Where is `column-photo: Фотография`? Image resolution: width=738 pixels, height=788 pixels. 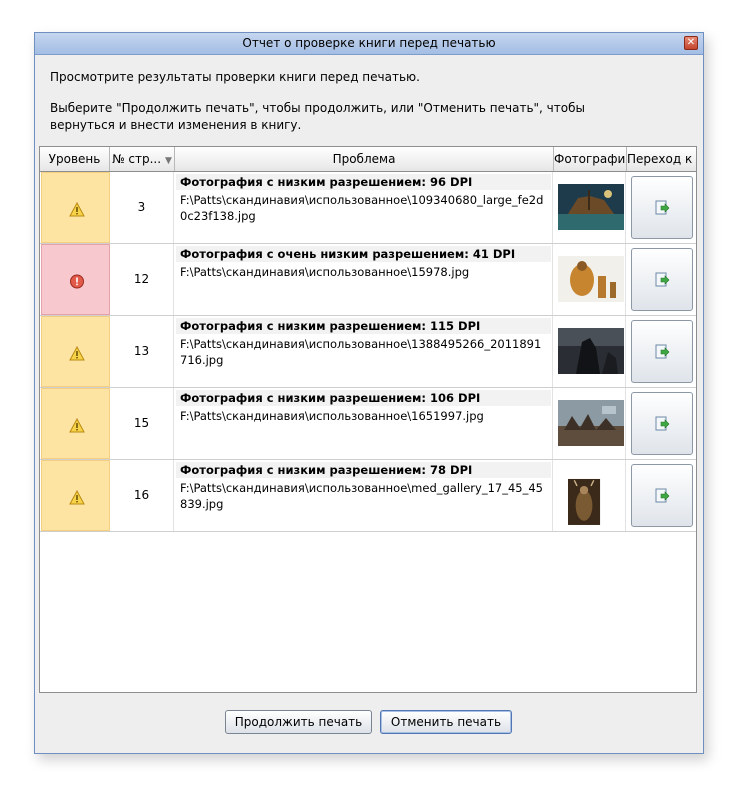 column-photo: Фотография is located at coordinates (590, 159).